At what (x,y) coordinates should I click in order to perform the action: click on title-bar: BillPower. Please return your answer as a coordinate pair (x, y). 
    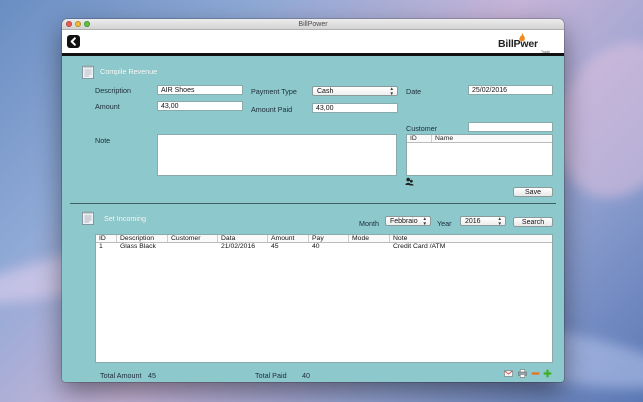
    Looking at the image, I should click on (313, 24).